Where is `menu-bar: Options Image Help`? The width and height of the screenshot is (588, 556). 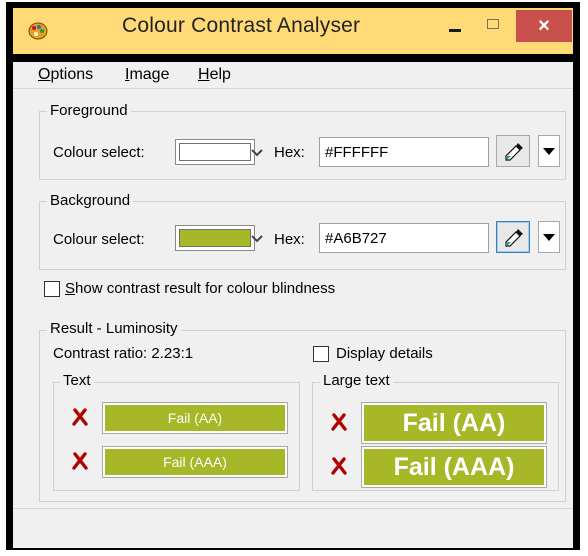
menu-bar: Options Image Help is located at coordinates (293, 75).